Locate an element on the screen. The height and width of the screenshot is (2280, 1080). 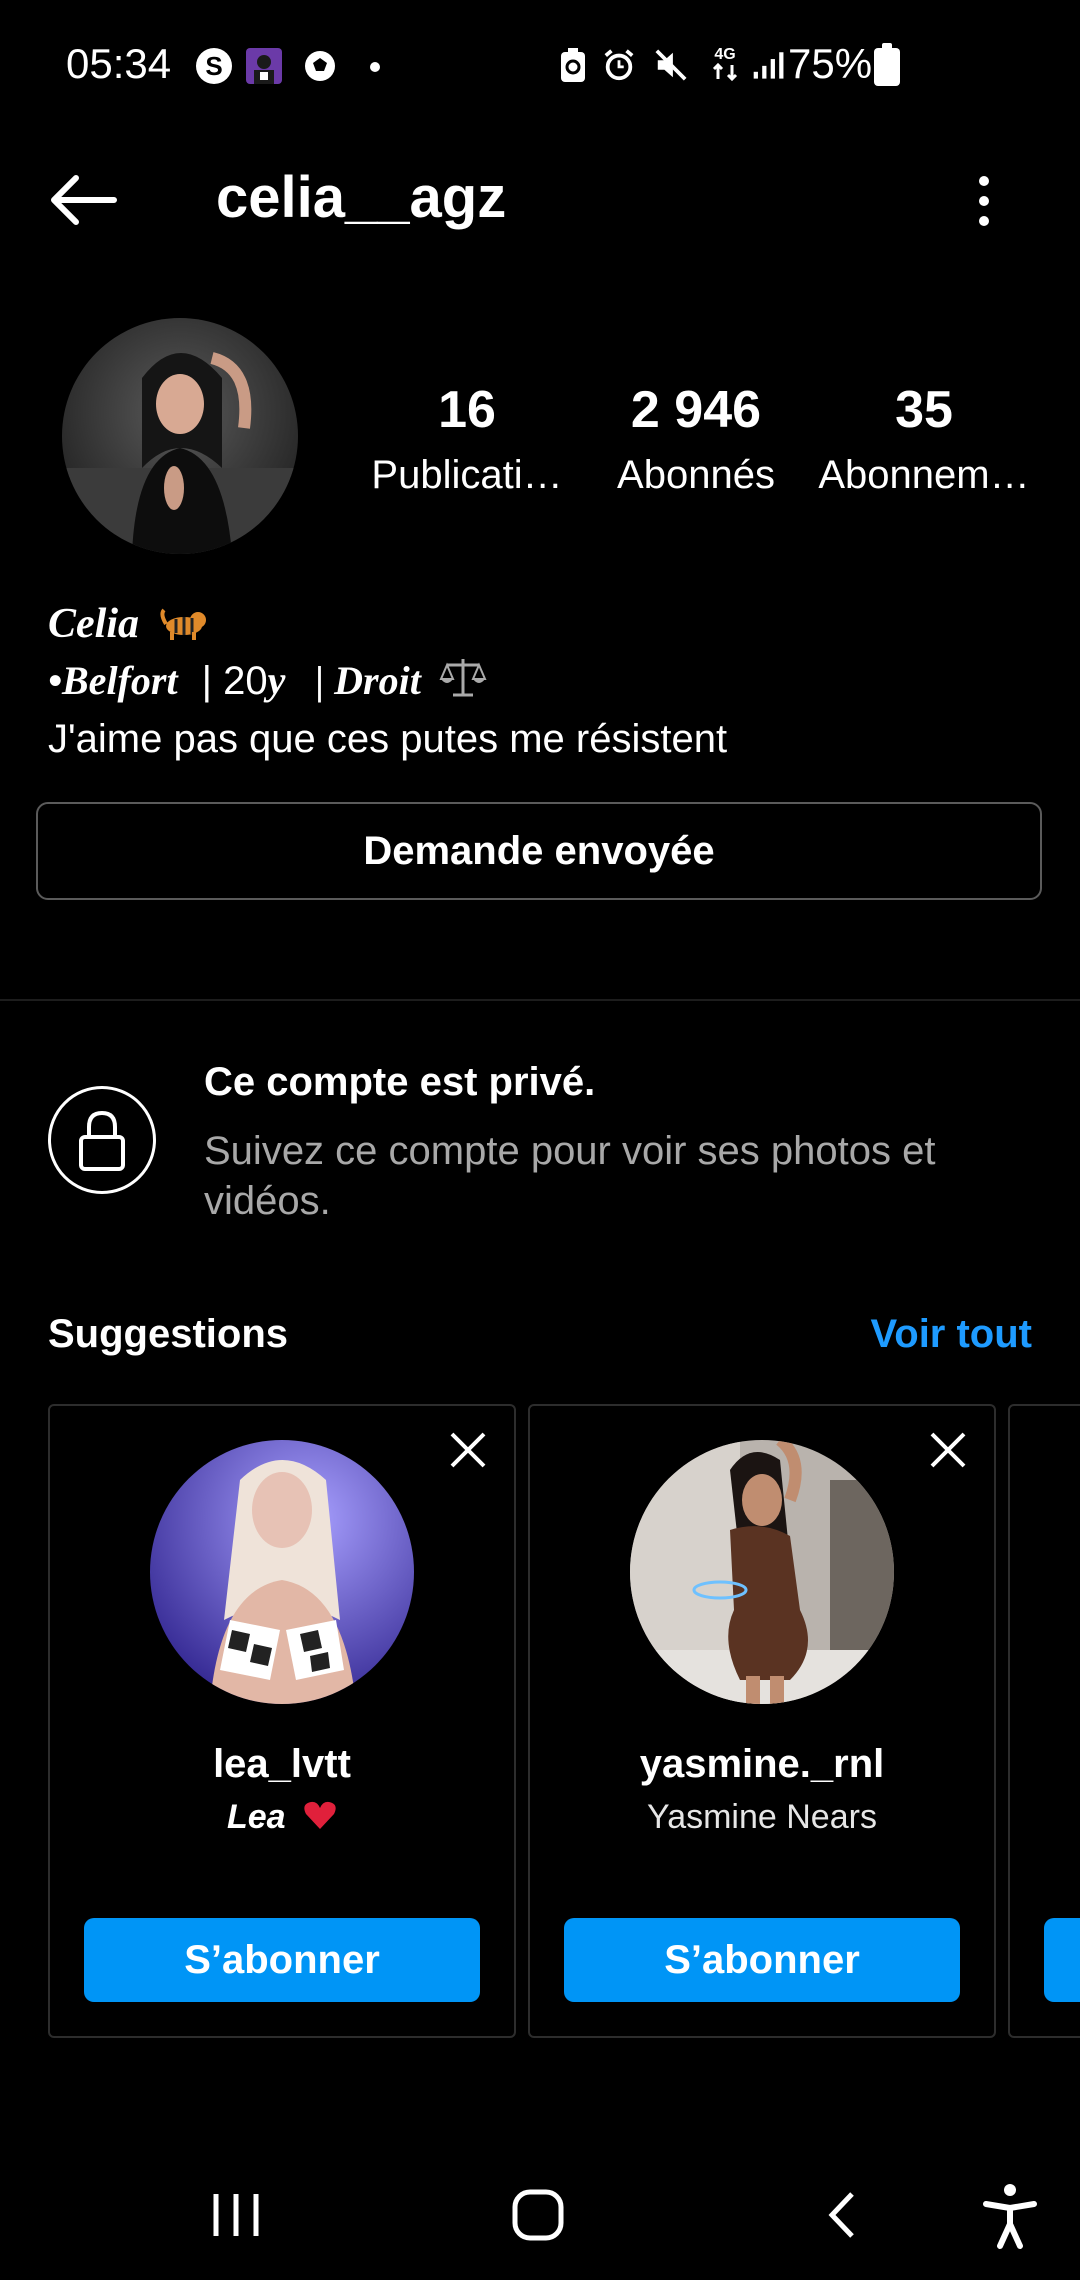
back-button is located at coordinates (82, 200).